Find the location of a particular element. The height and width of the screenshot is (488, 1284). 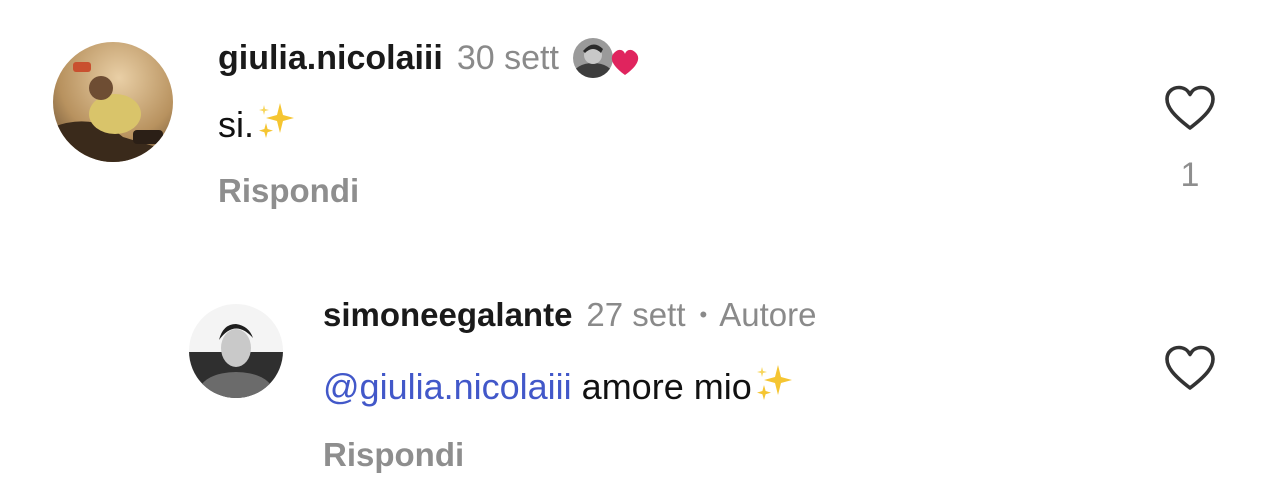

comment-body: @giulia.nicolaiii amore mio is located at coordinates (559, 387).